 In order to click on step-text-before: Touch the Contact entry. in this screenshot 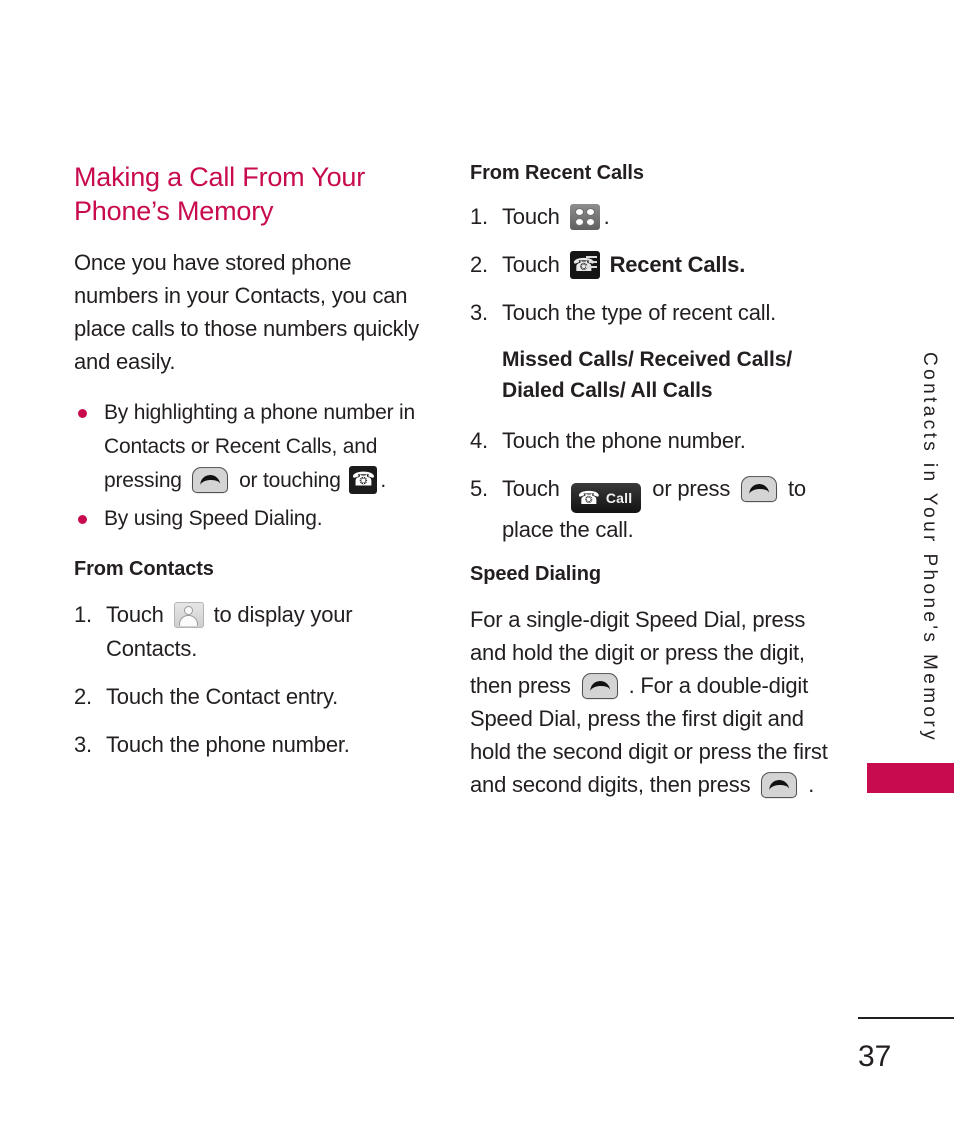, I will do `click(222, 696)`.